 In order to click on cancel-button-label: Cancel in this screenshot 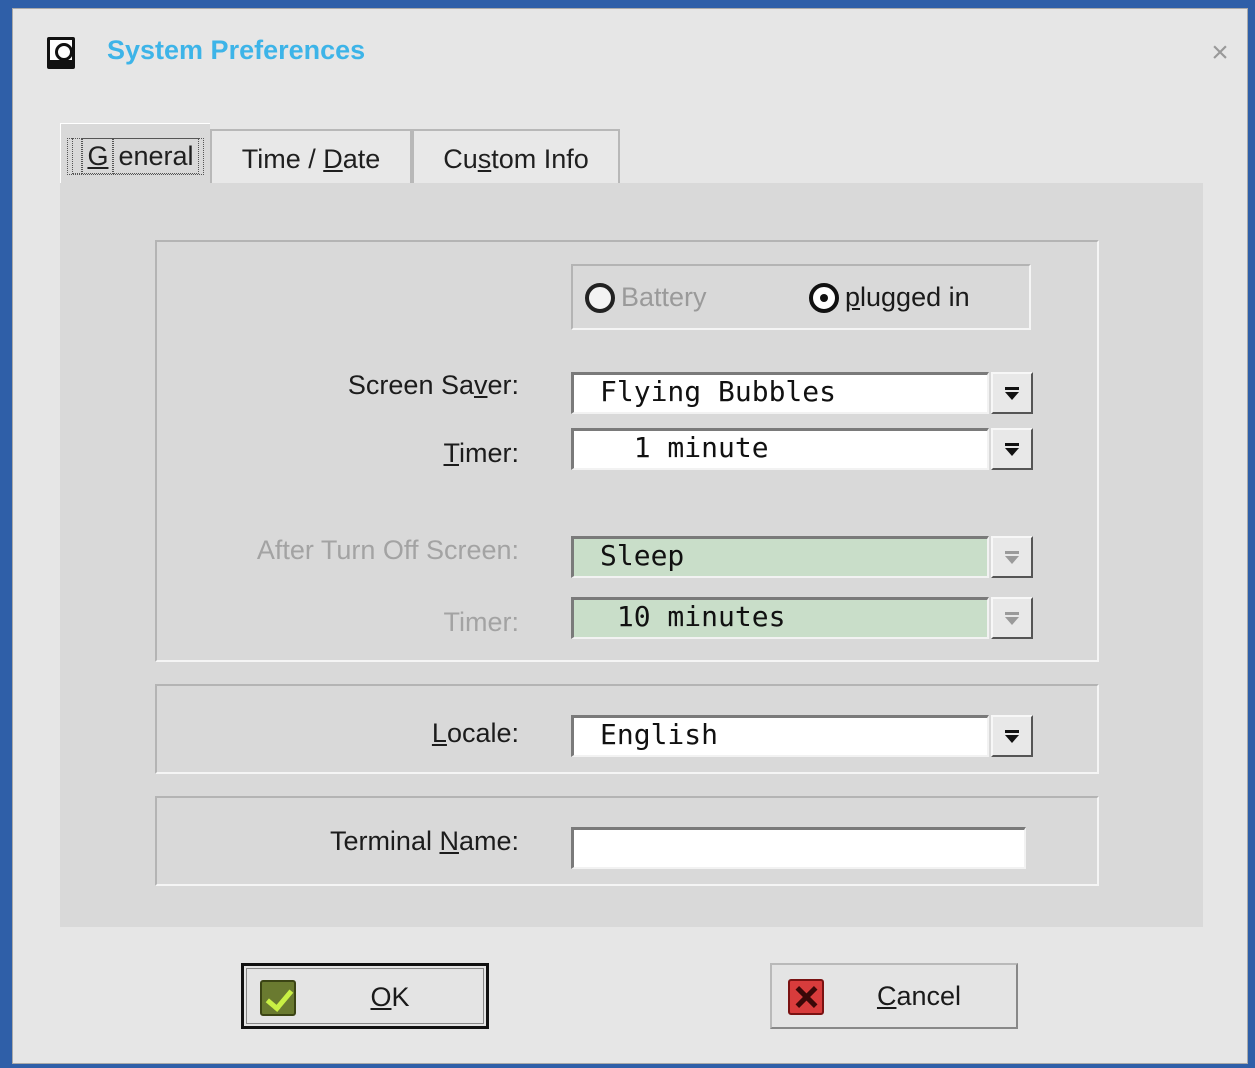, I will do `click(919, 996)`.